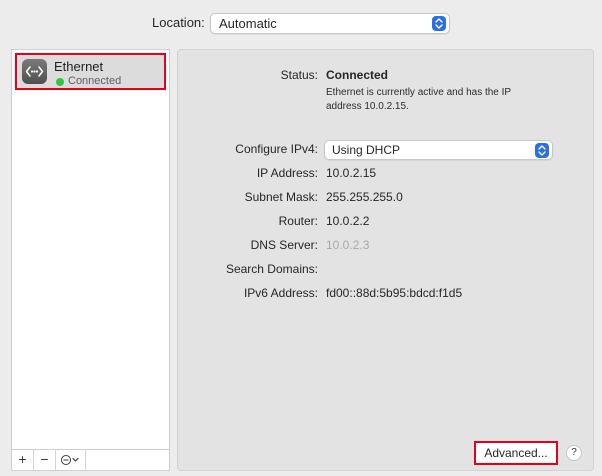  What do you see at coordinates (178, 22) in the screenshot?
I see `location-label: Location:` at bounding box center [178, 22].